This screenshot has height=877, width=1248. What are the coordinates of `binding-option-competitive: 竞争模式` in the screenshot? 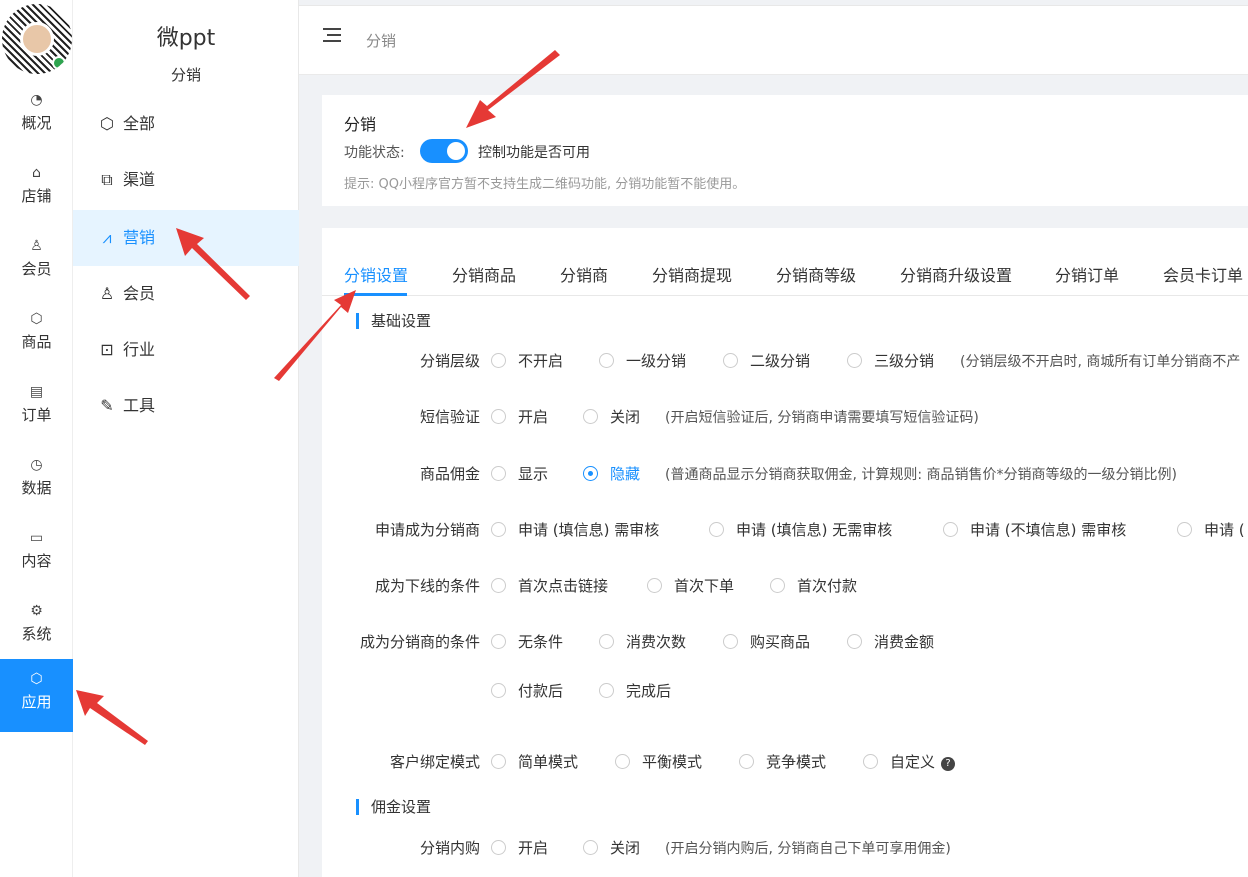 It's located at (782, 761).